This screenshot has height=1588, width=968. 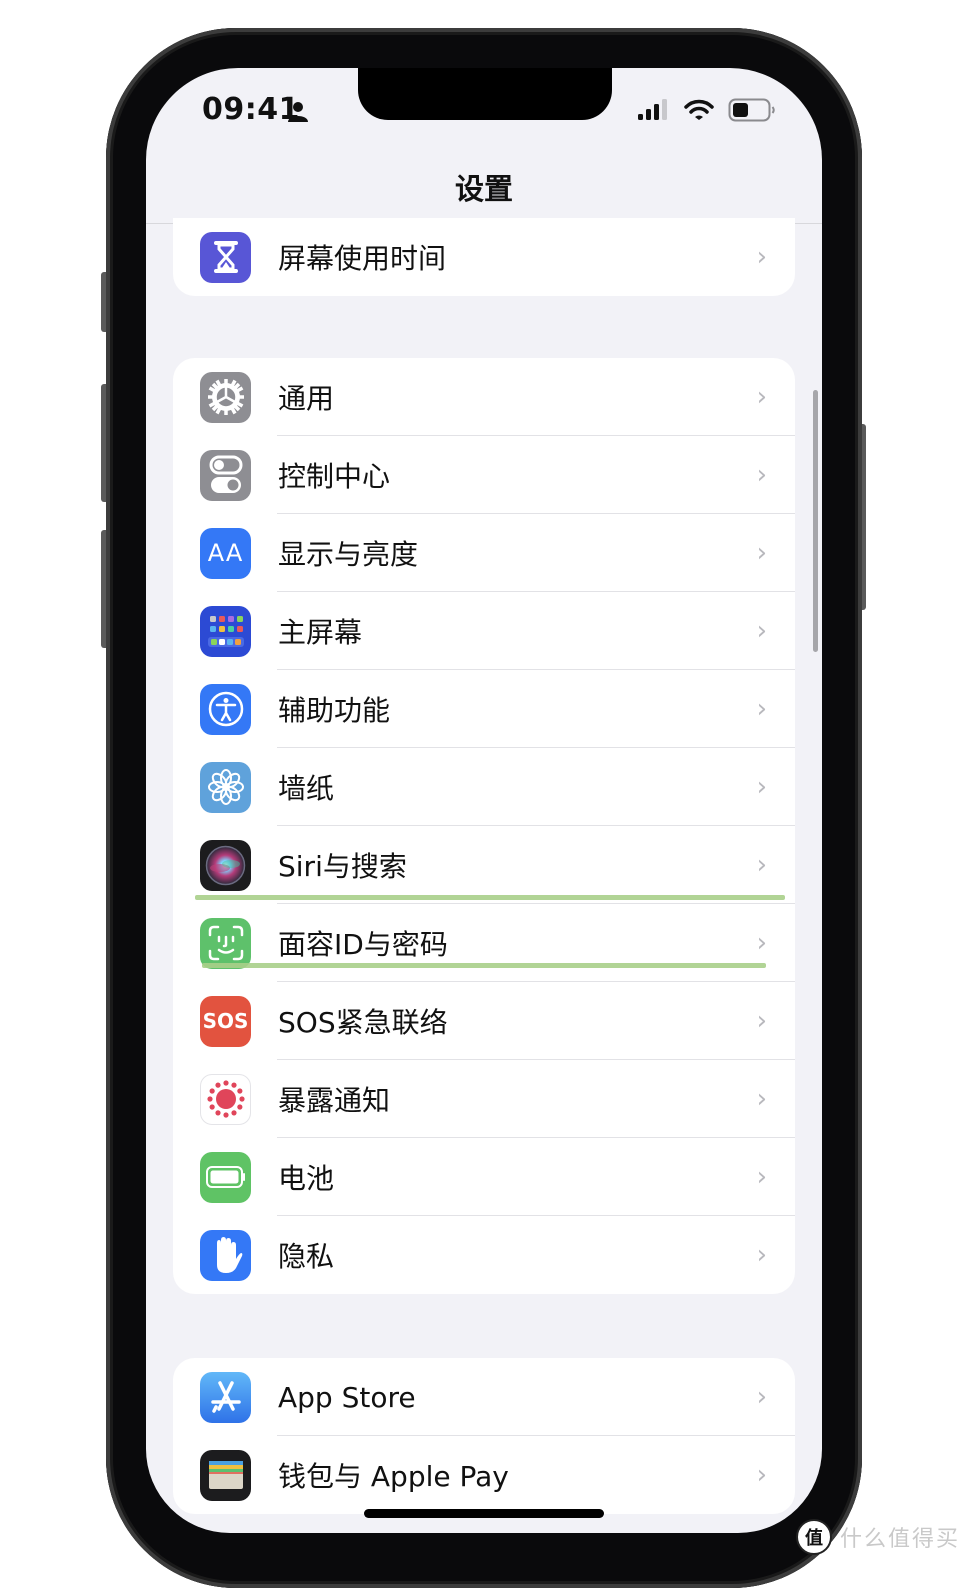 What do you see at coordinates (484, 1397) in the screenshot?
I see `settings-row-app-store: App Store ›` at bounding box center [484, 1397].